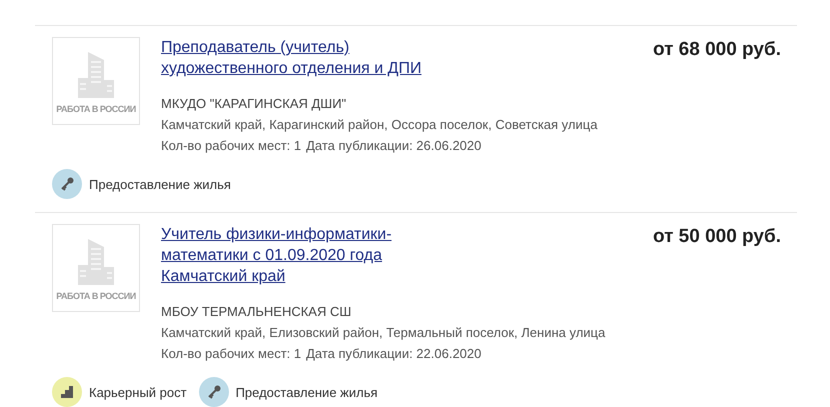 This screenshot has width=830, height=407. Describe the element at coordinates (256, 312) in the screenshot. I see `company-name: МБОУ ТЕРМАЛЬНЕНСКАЯ СШ` at that location.